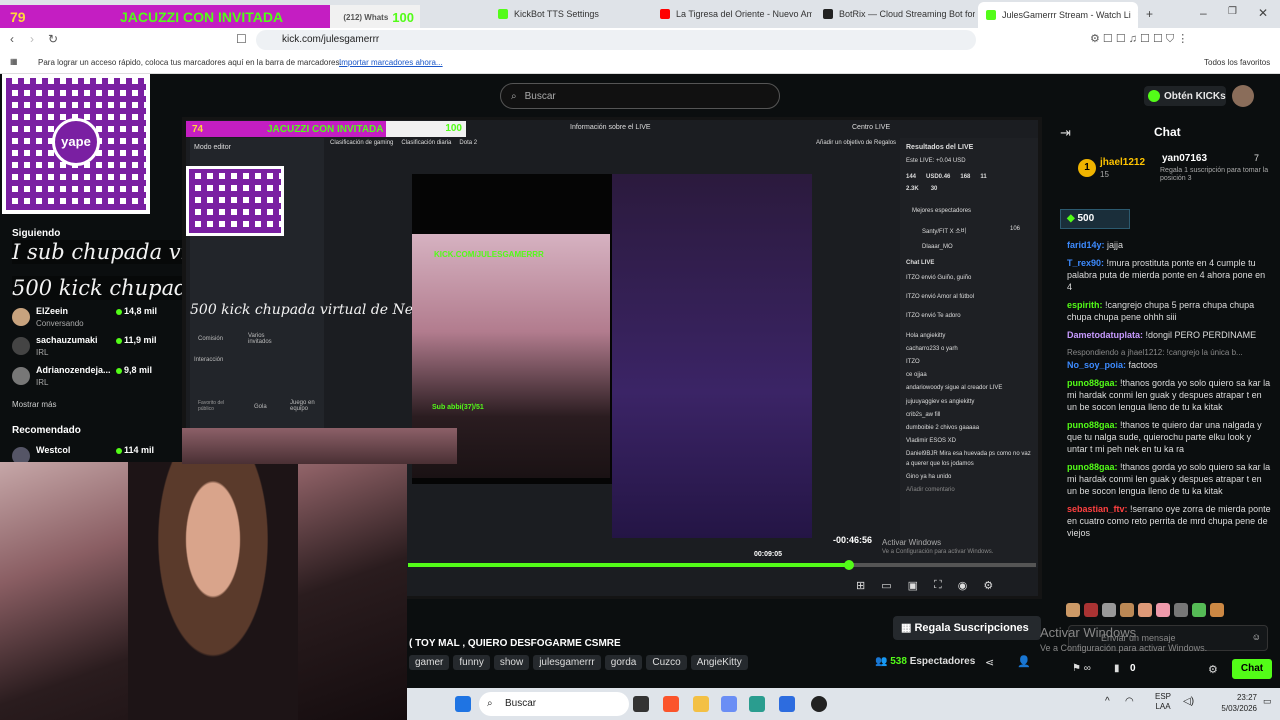 This screenshot has height=720, width=1280. What do you see at coordinates (1024, 661) in the screenshot?
I see `follow-icon: 👤` at bounding box center [1024, 661].